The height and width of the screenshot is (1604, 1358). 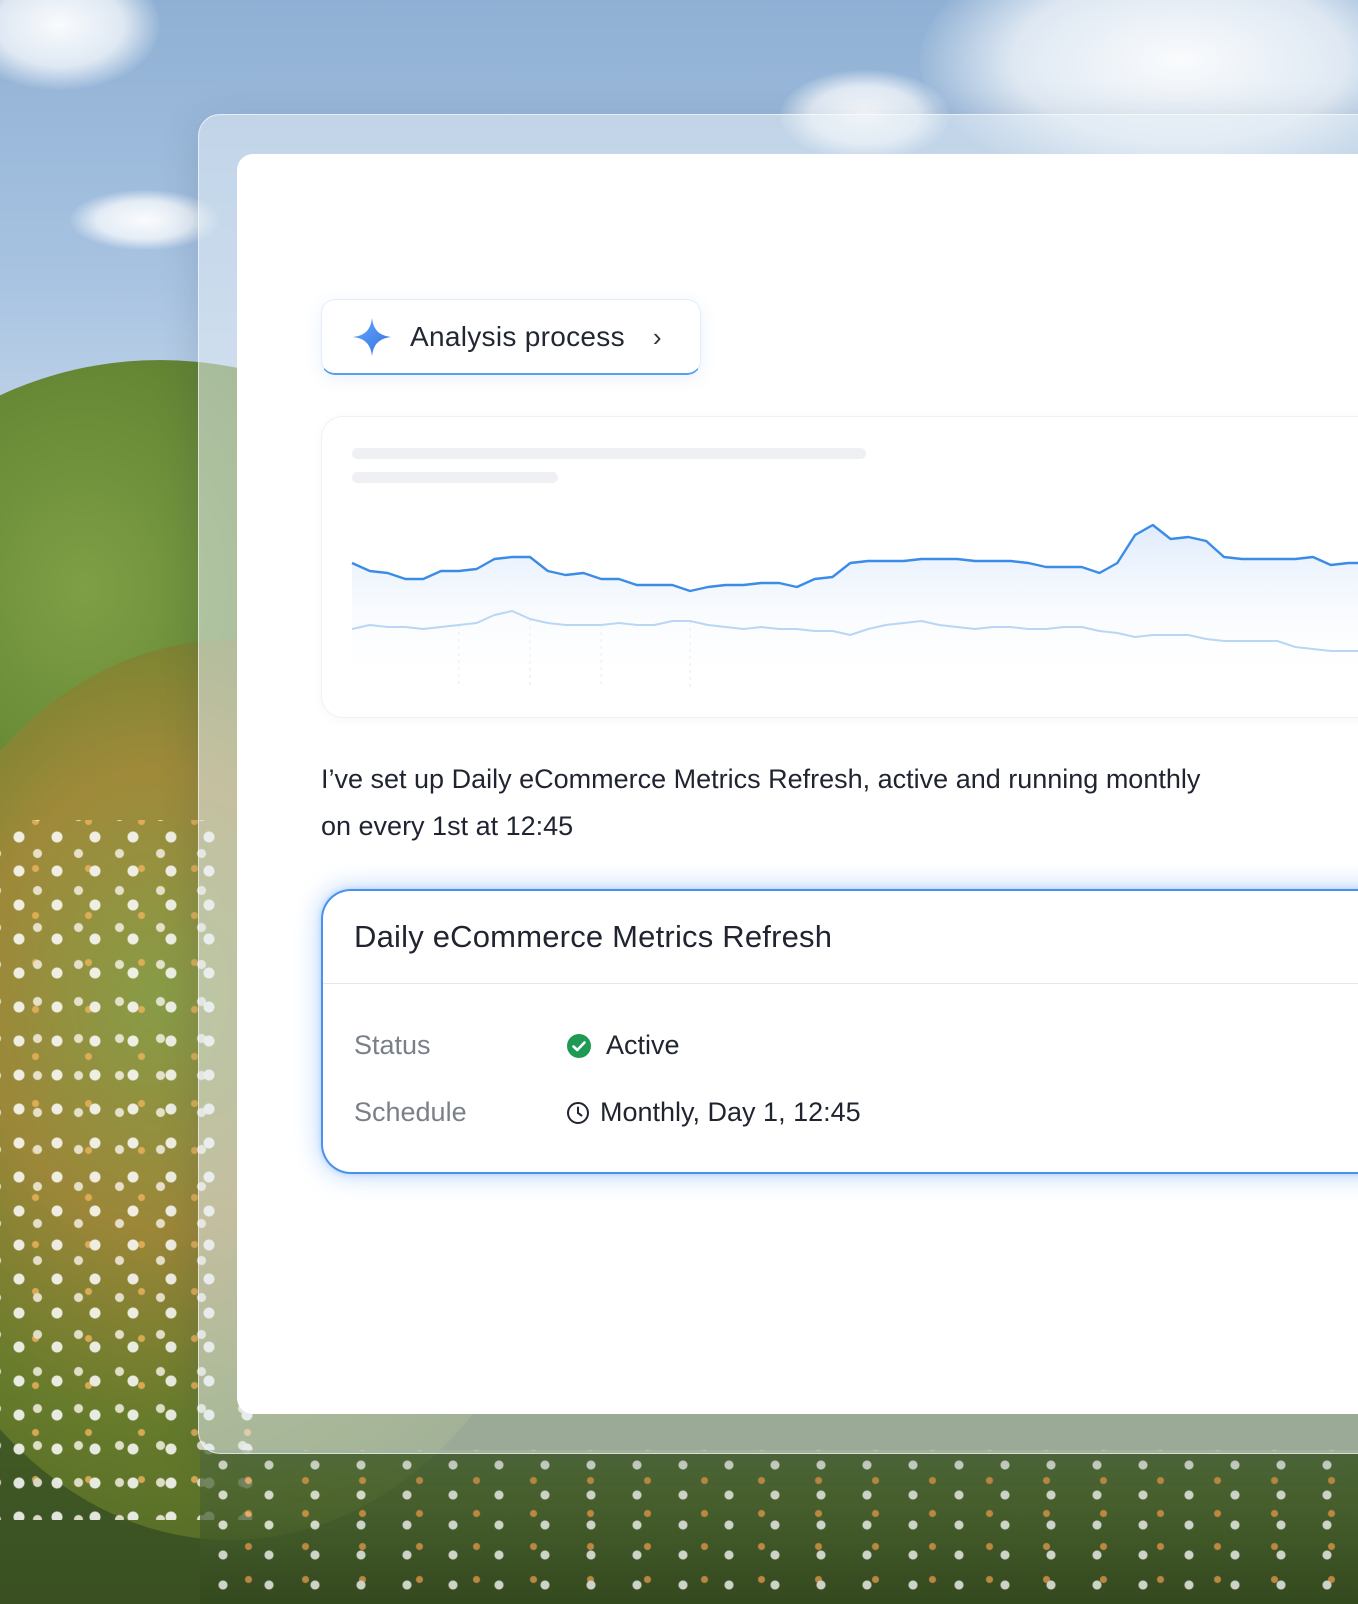 I want to click on chart-preview-card, so click(x=839, y=567).